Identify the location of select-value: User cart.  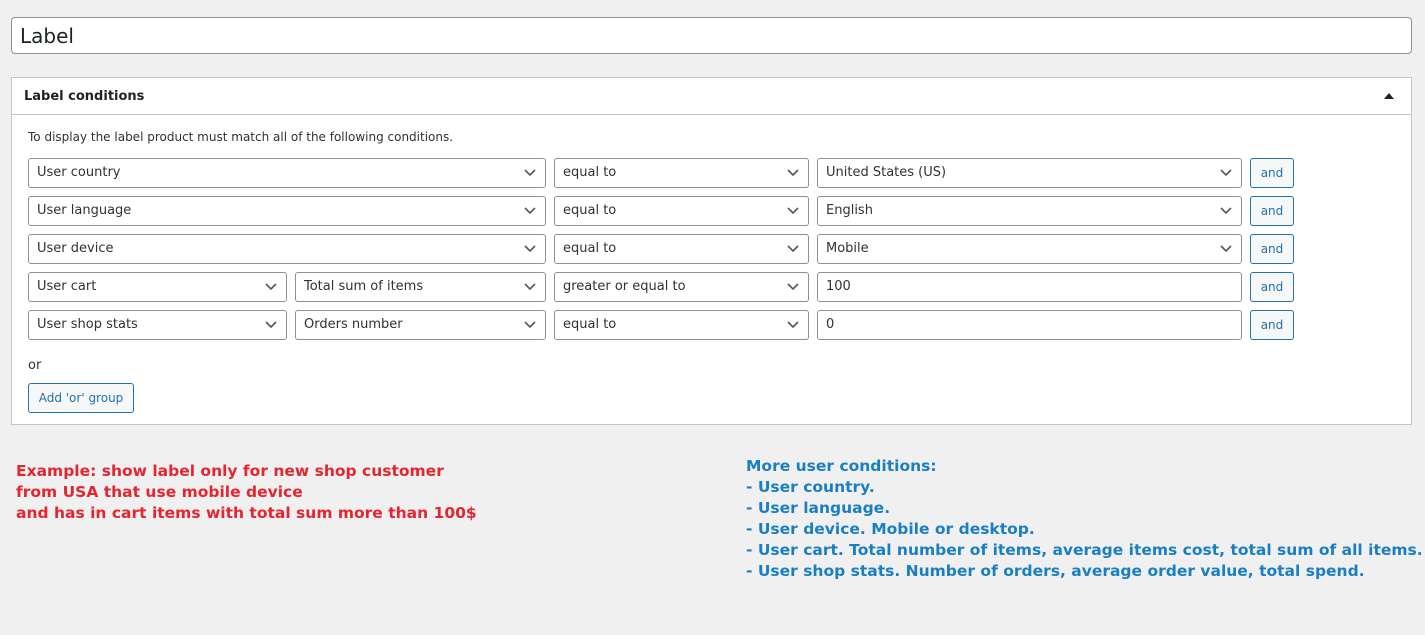
(67, 286).